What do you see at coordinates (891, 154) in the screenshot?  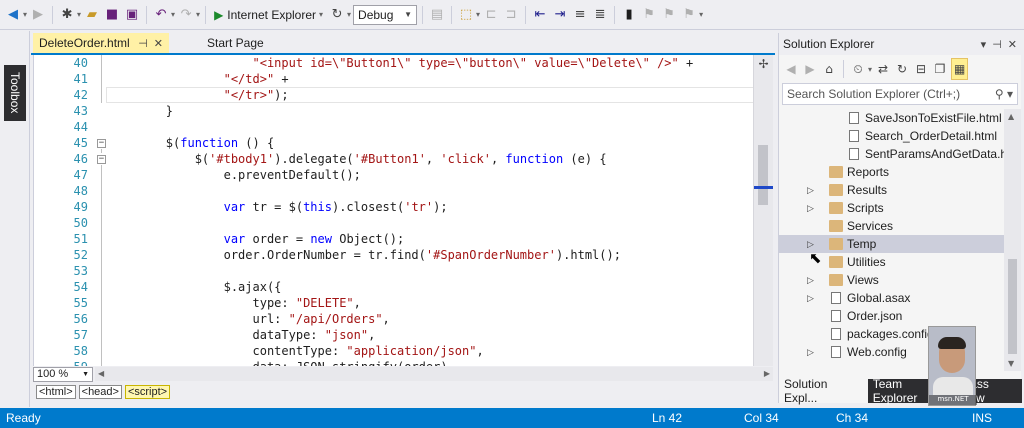 I see `tree-item: SentParamsAndGetData.h` at bounding box center [891, 154].